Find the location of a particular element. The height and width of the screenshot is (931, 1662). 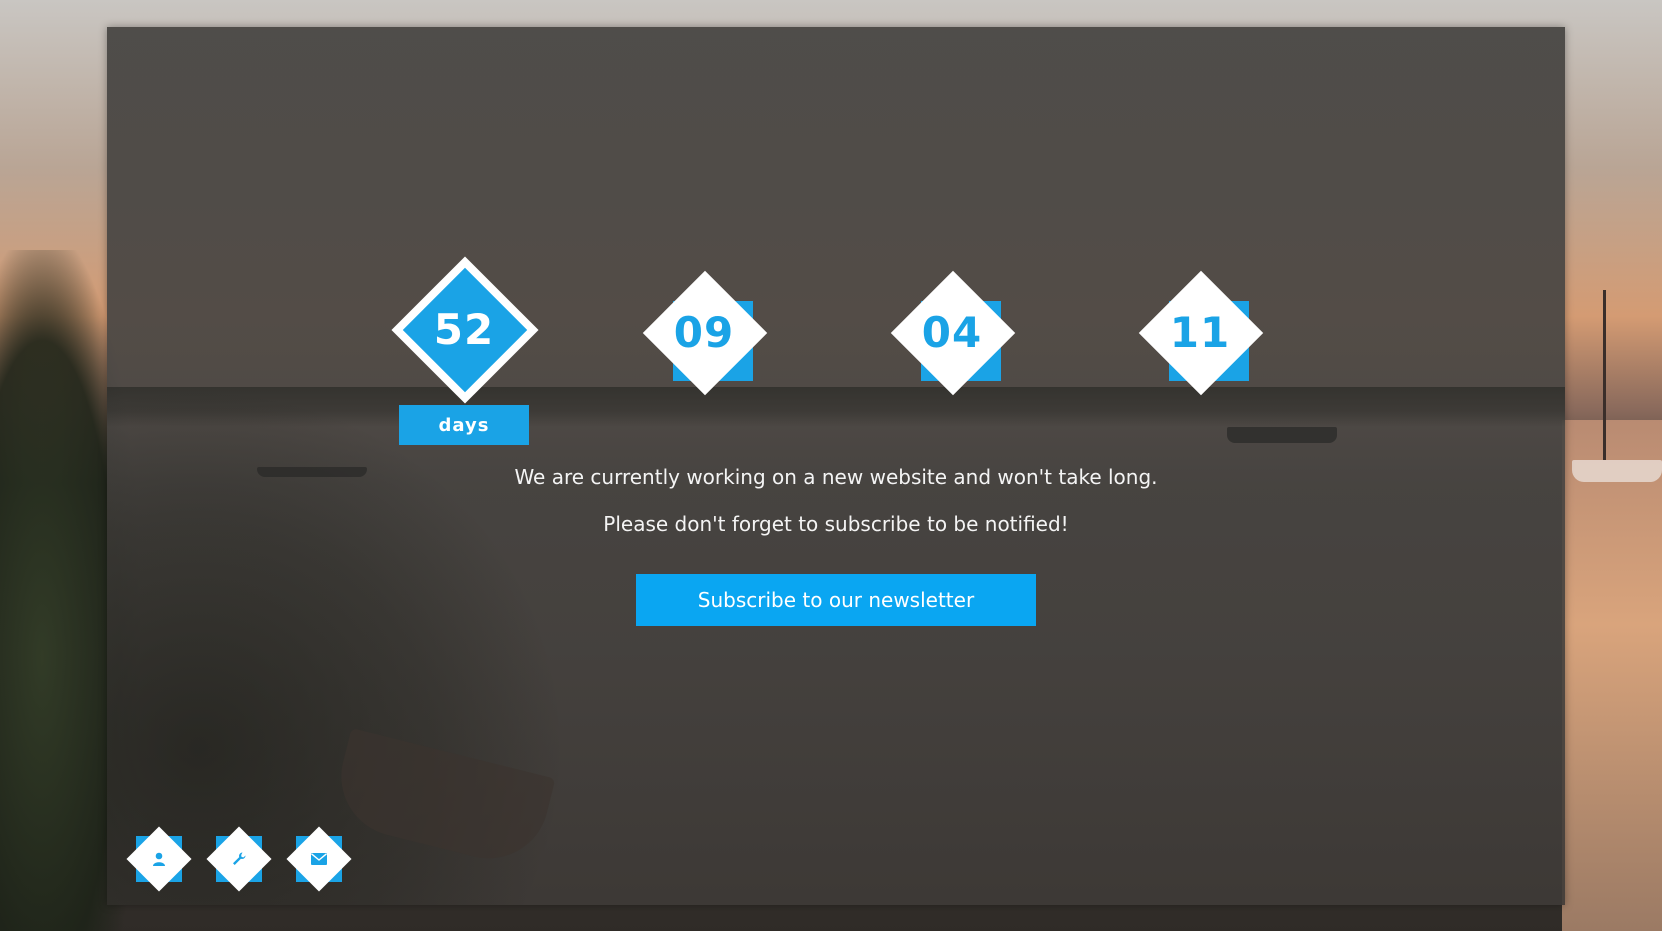

subscribe-newsletter-button: Subscribe to our newsletter is located at coordinates (836, 600).